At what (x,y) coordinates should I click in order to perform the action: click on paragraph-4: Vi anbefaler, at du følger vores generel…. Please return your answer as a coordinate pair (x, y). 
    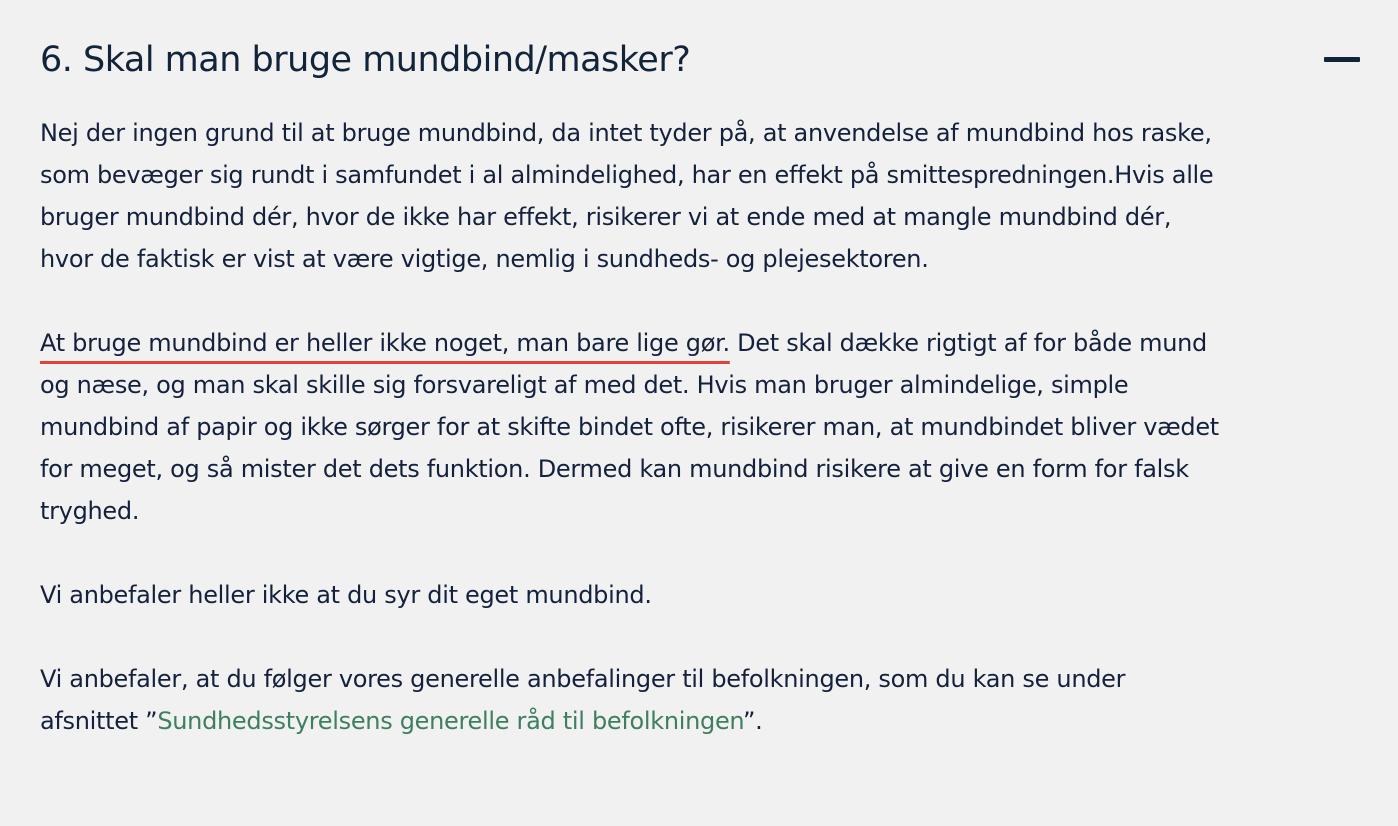
    Looking at the image, I should click on (630, 700).